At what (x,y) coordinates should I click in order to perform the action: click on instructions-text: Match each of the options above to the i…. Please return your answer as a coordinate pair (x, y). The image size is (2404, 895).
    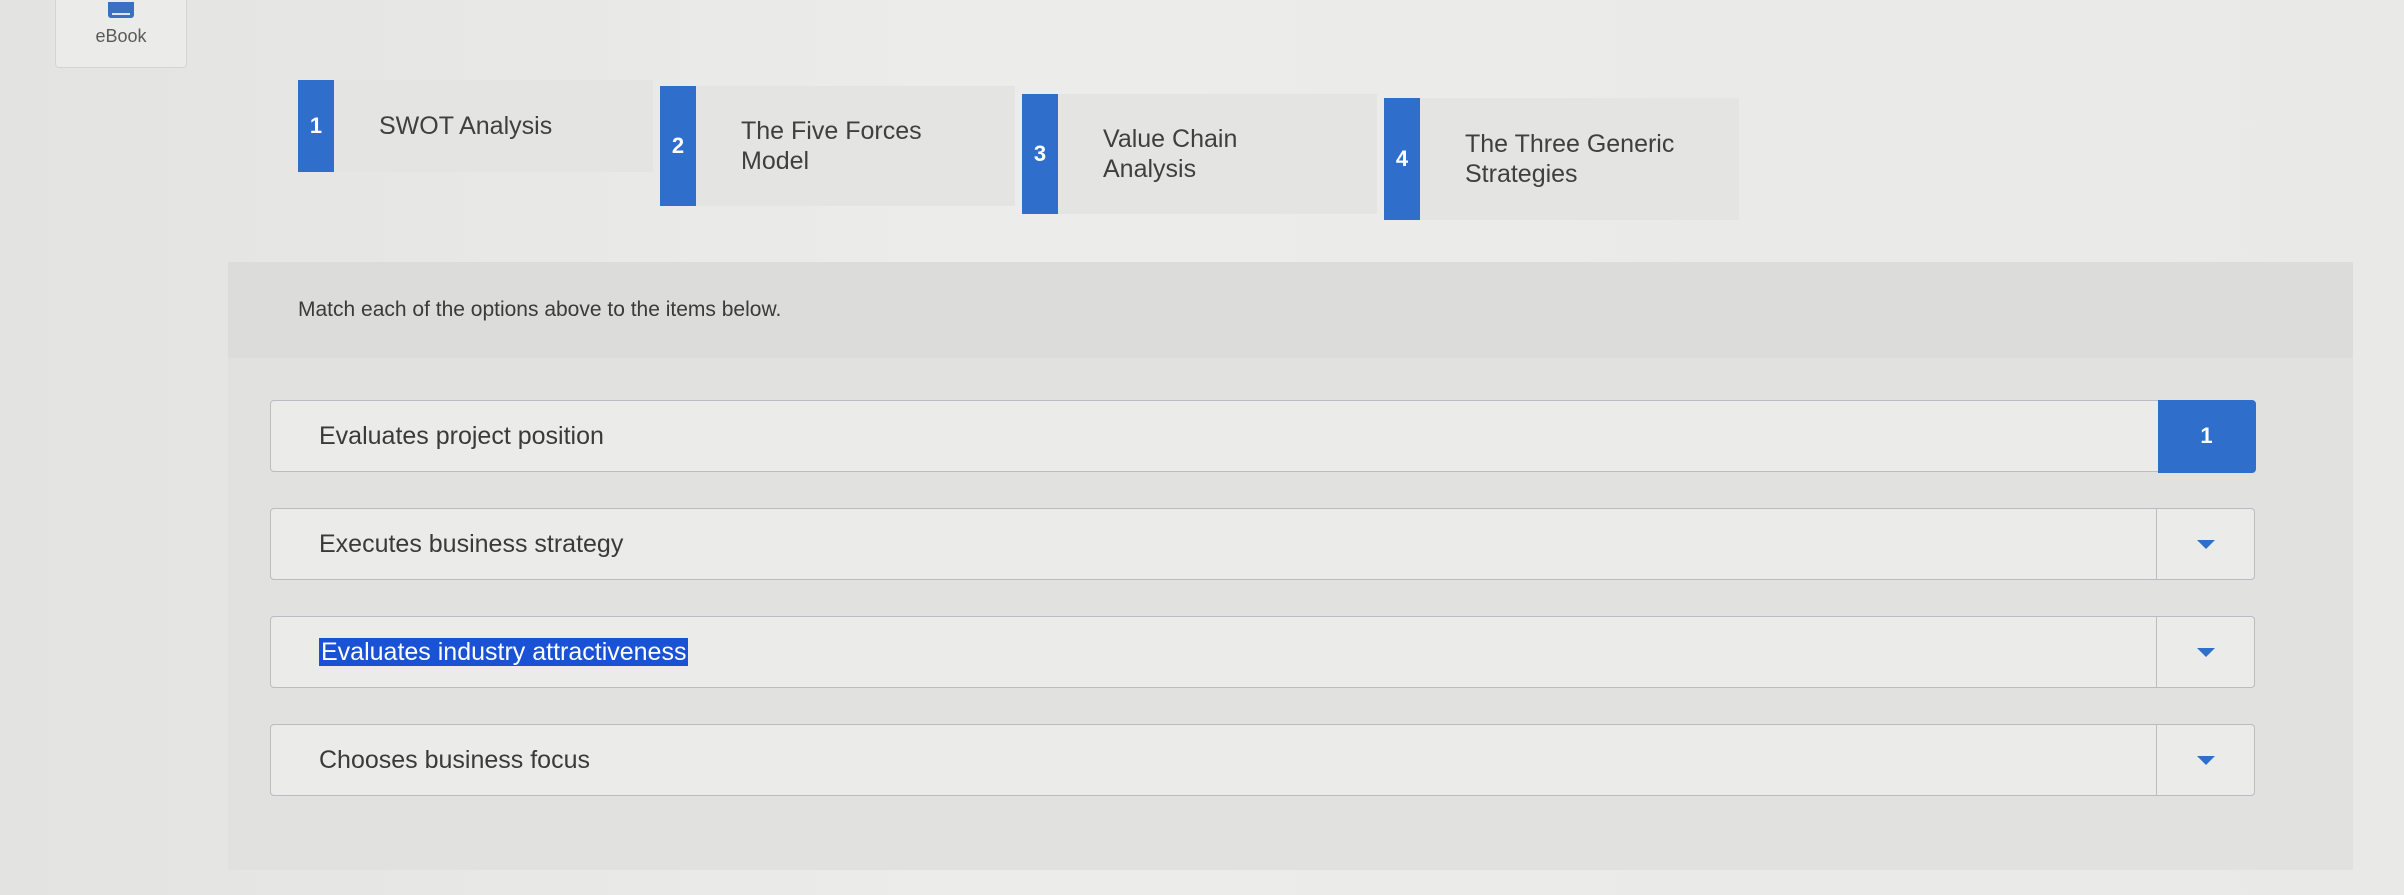
    Looking at the image, I should click on (1290, 310).